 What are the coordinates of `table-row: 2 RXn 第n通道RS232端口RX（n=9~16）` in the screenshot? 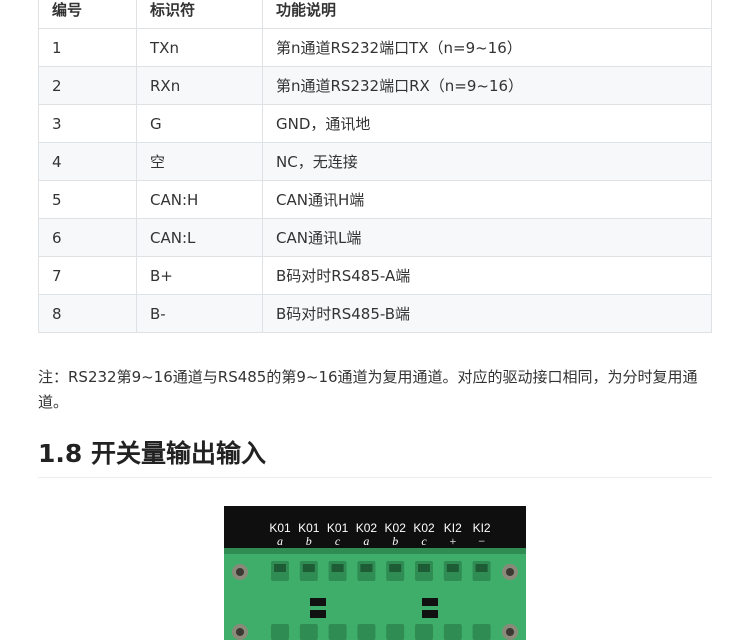 It's located at (375, 85).